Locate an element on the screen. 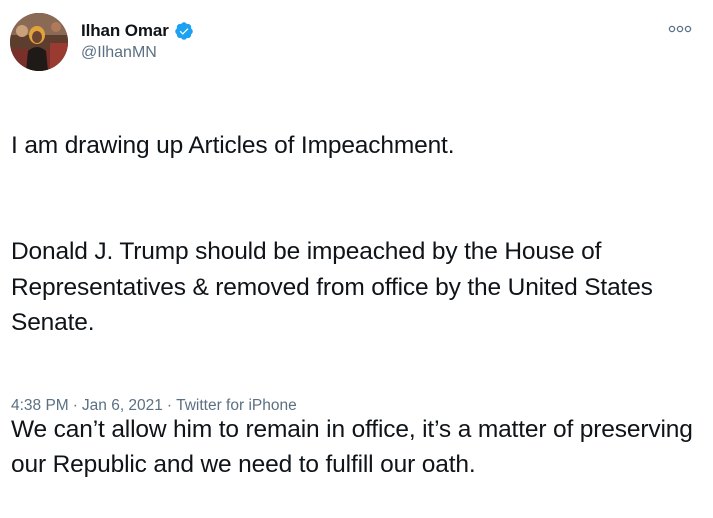 Image resolution: width=713 pixels, height=518 pixels. profile-avatar is located at coordinates (39, 42).